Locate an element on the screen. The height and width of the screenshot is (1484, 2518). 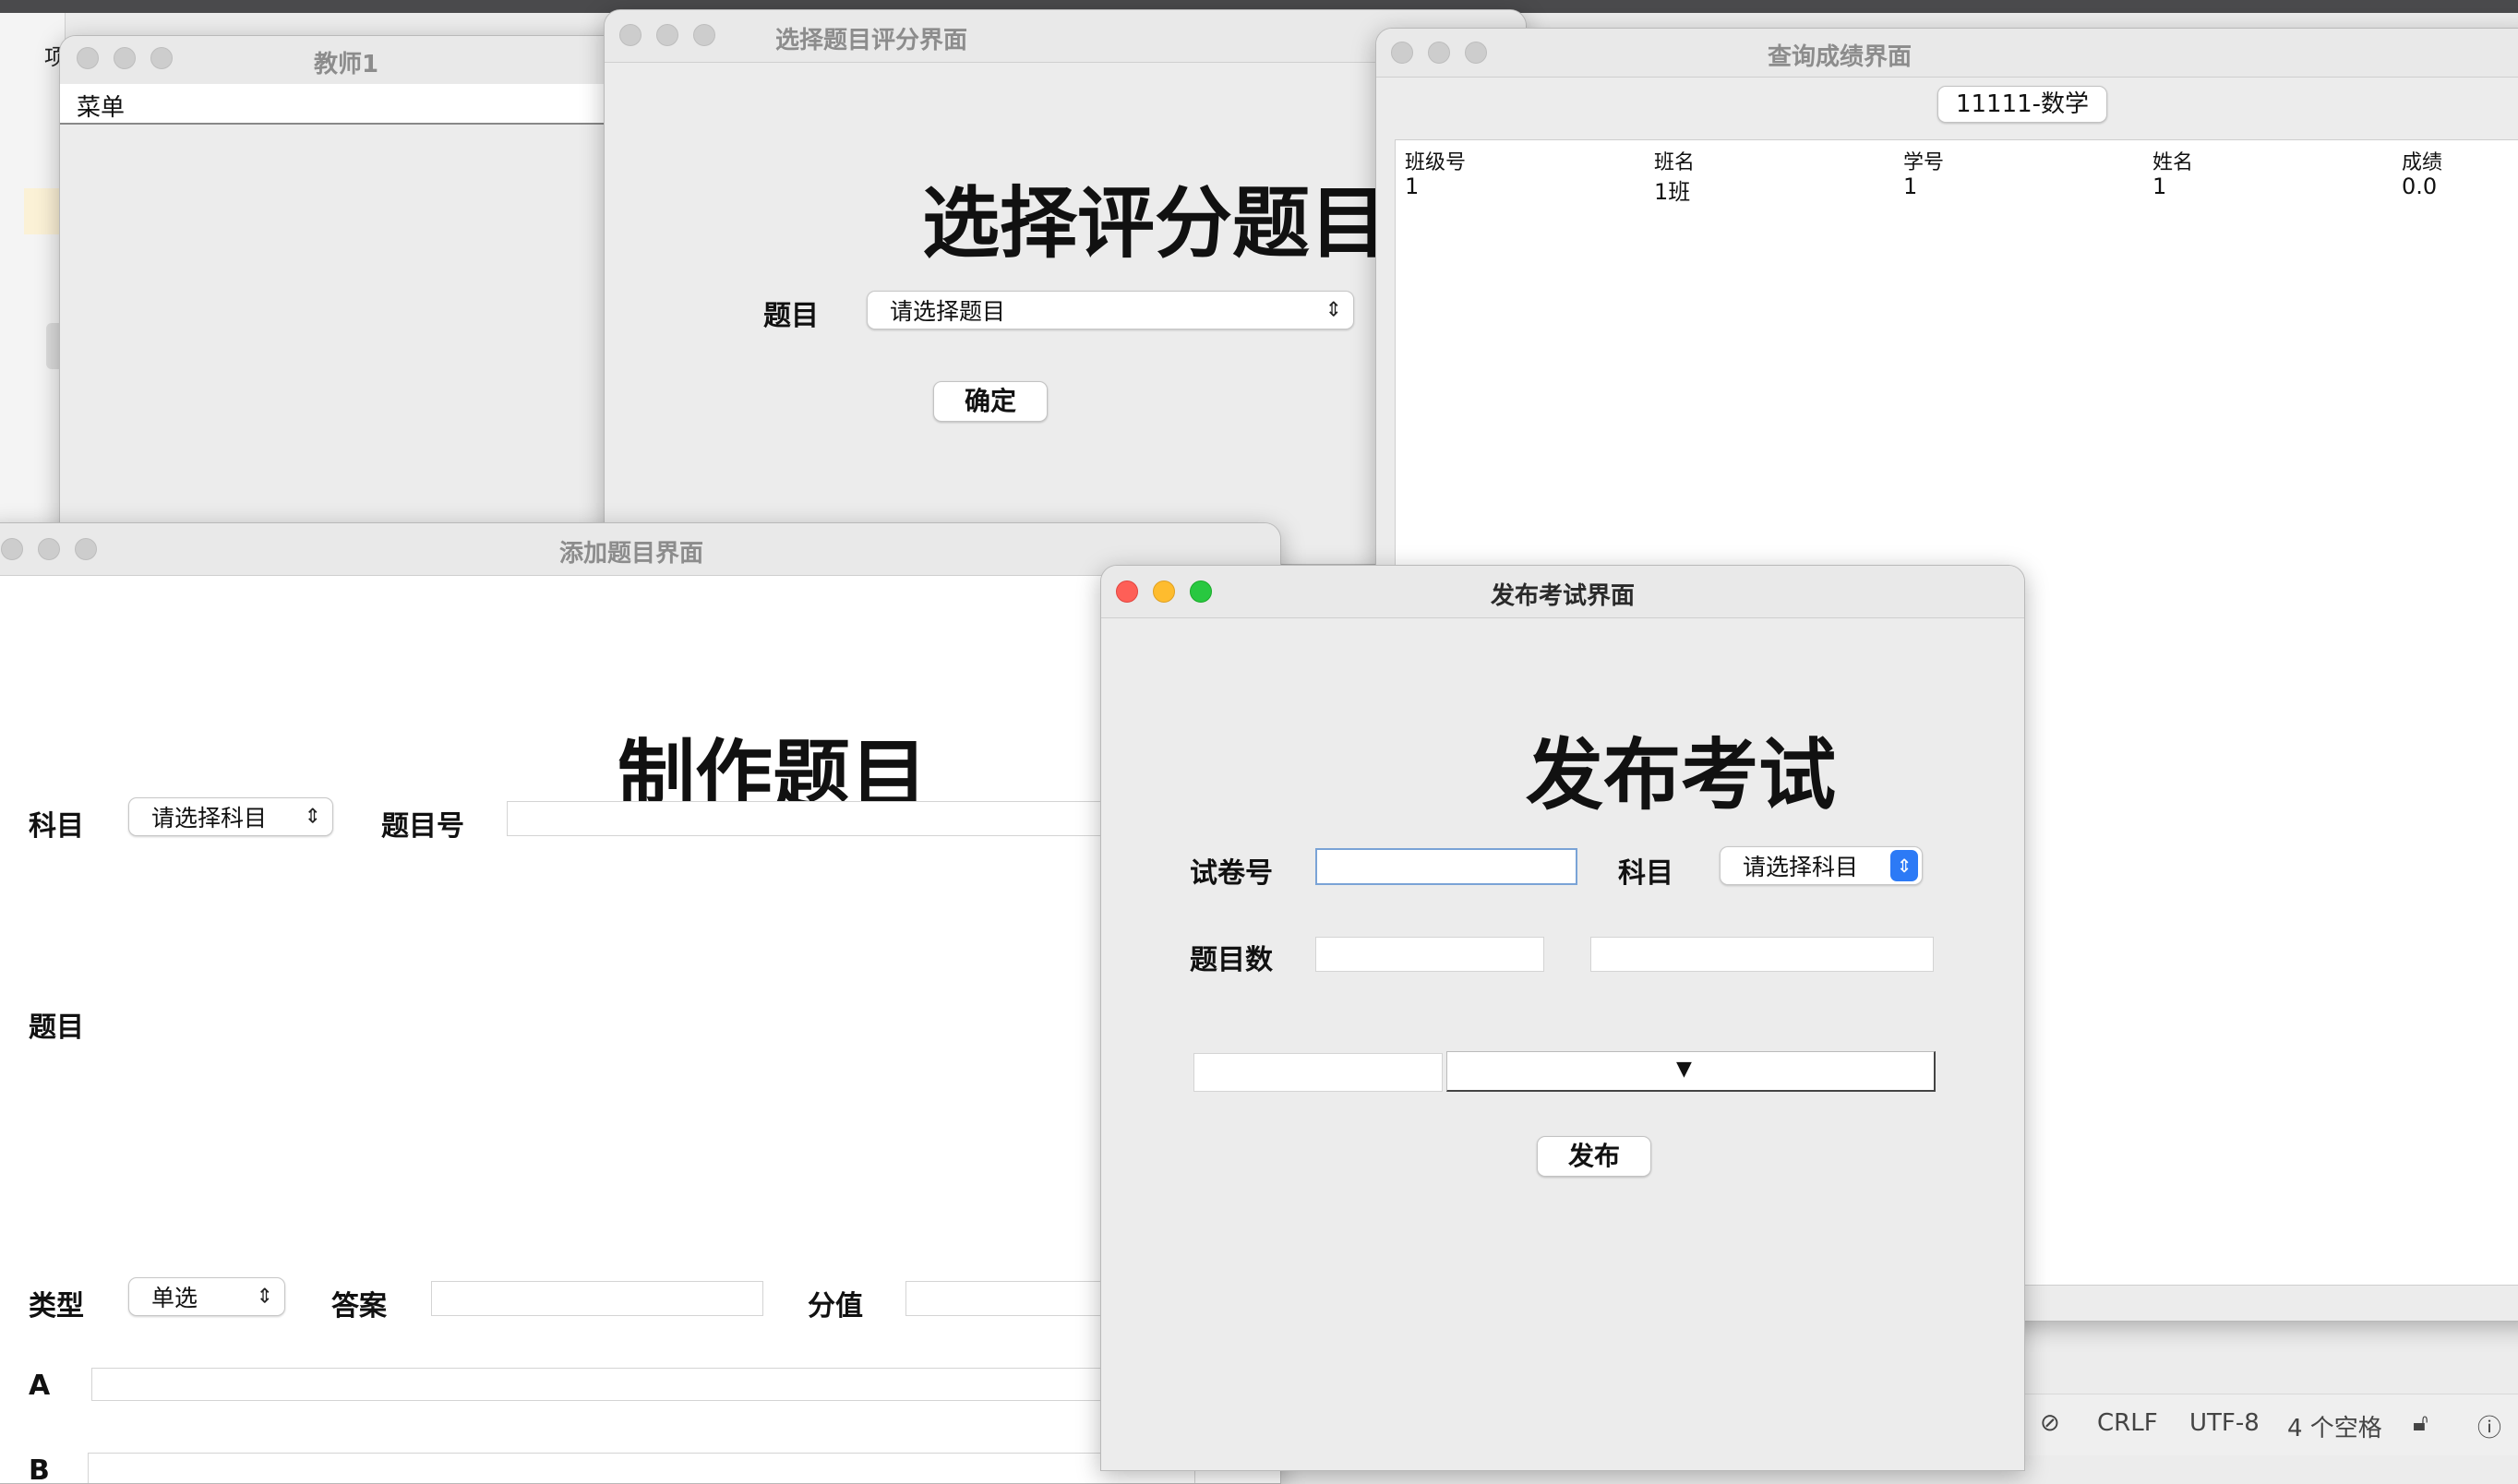
question-no-label: 题目号 is located at coordinates (422, 826).